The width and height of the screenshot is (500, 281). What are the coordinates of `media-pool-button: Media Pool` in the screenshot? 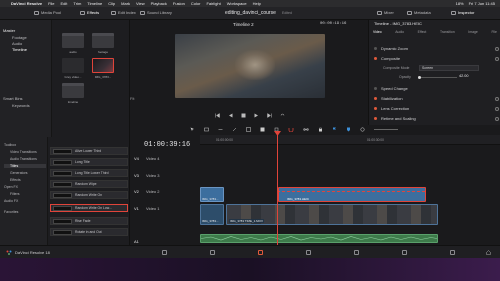 It's located at (47, 12).